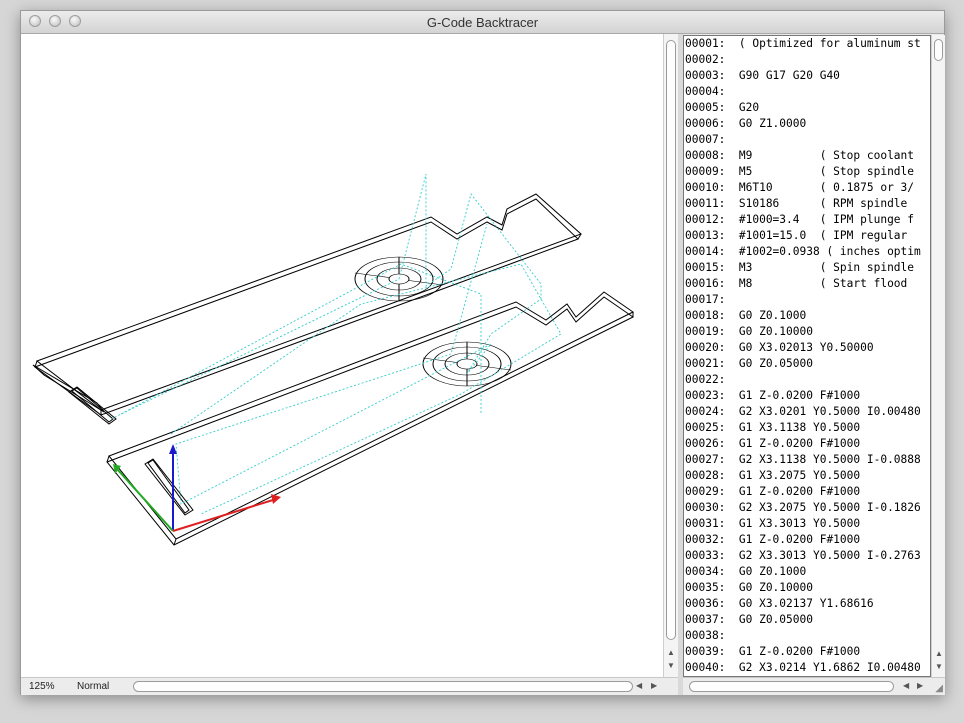  Describe the element at coordinates (807, 524) in the screenshot. I see `gcode-line: 00031: G1 X3.3013 Y0.5000` at that location.